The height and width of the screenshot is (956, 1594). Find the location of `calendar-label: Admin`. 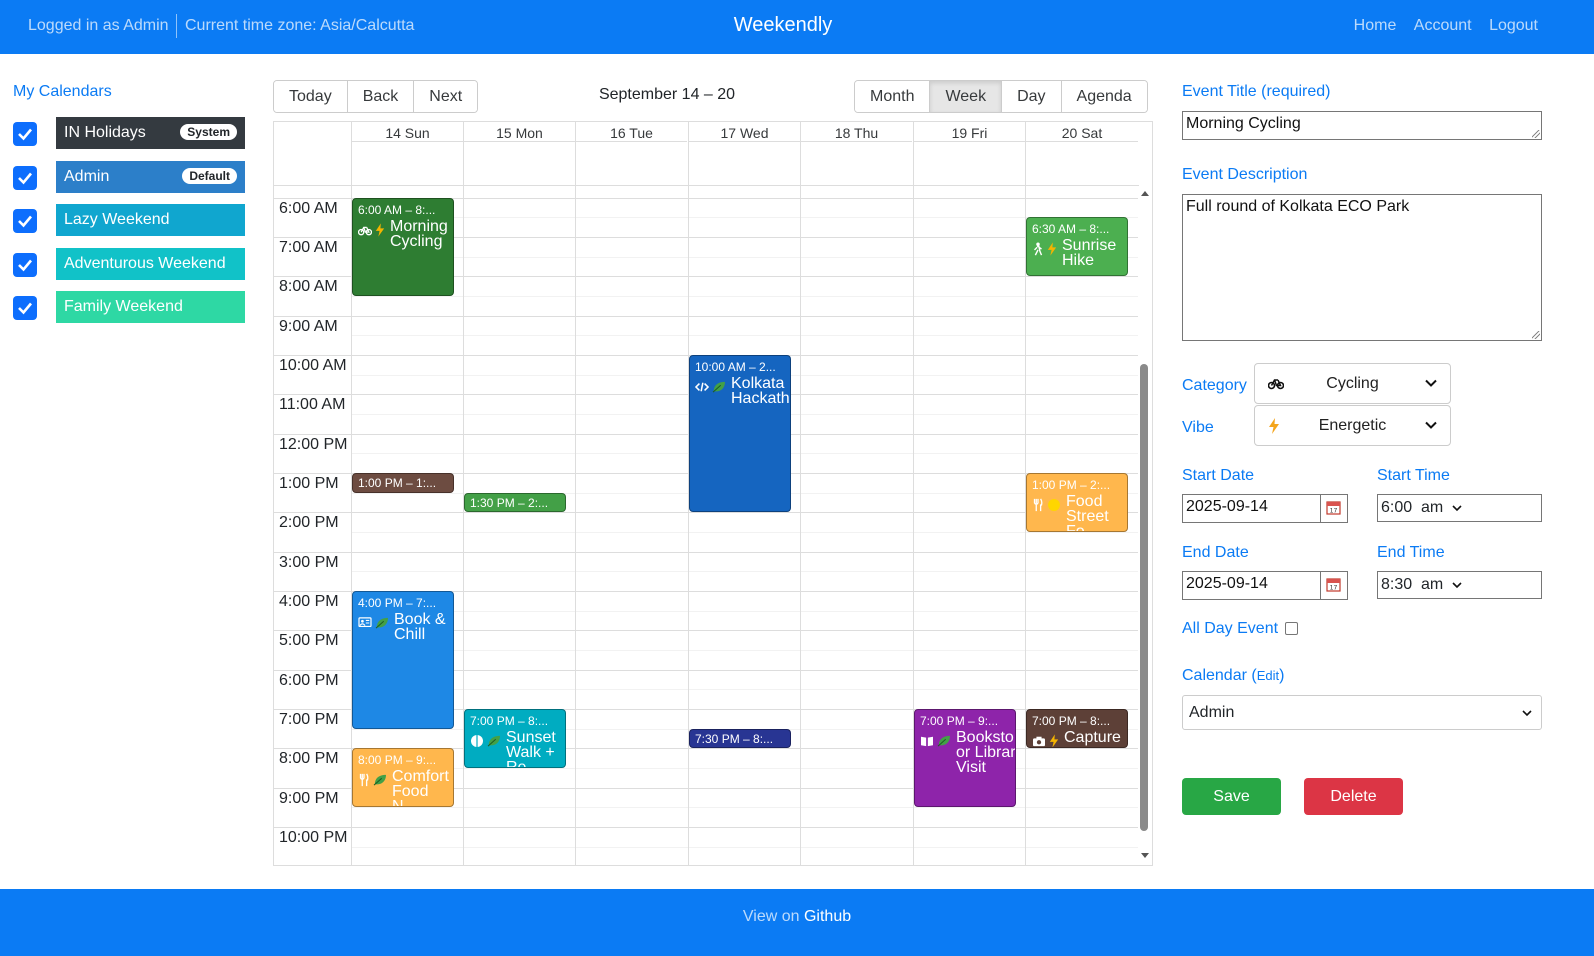

calendar-label: Admin is located at coordinates (87, 176).